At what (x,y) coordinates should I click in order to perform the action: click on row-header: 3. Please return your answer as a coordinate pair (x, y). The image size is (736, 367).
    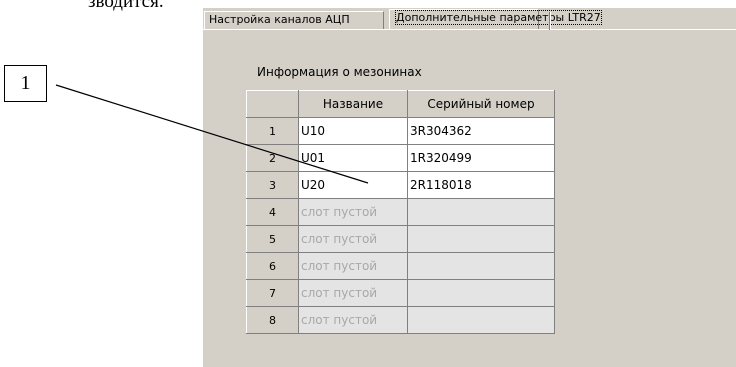
    Looking at the image, I should click on (272, 185).